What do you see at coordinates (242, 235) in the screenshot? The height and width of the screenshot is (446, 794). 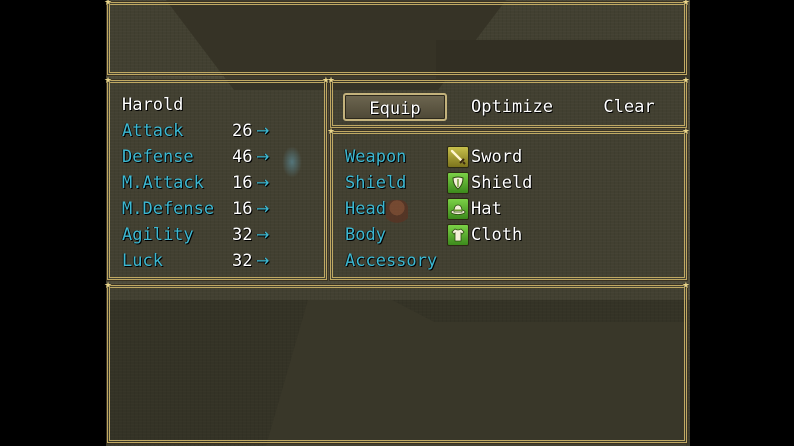 I see `stat-value-agility: 32` at bounding box center [242, 235].